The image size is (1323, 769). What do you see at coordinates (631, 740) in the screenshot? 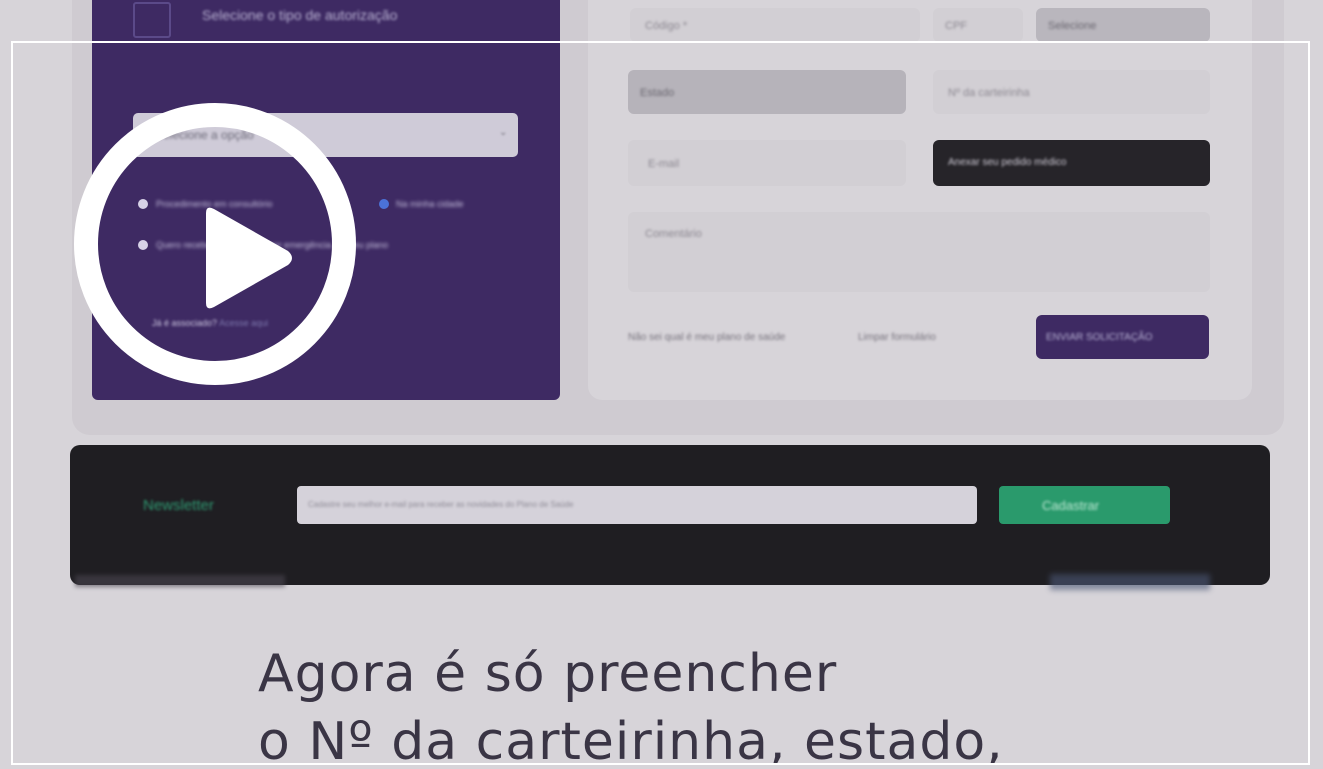
I see `caption-line-2: o Nº da carteirinha, estado,` at bounding box center [631, 740].